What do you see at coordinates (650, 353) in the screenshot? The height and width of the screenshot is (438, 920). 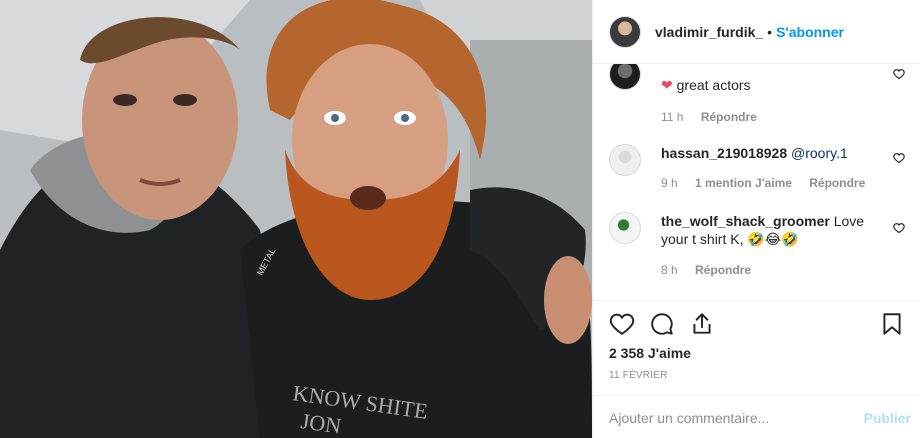 I see `likes-count: 2 358 J'aime` at bounding box center [650, 353].